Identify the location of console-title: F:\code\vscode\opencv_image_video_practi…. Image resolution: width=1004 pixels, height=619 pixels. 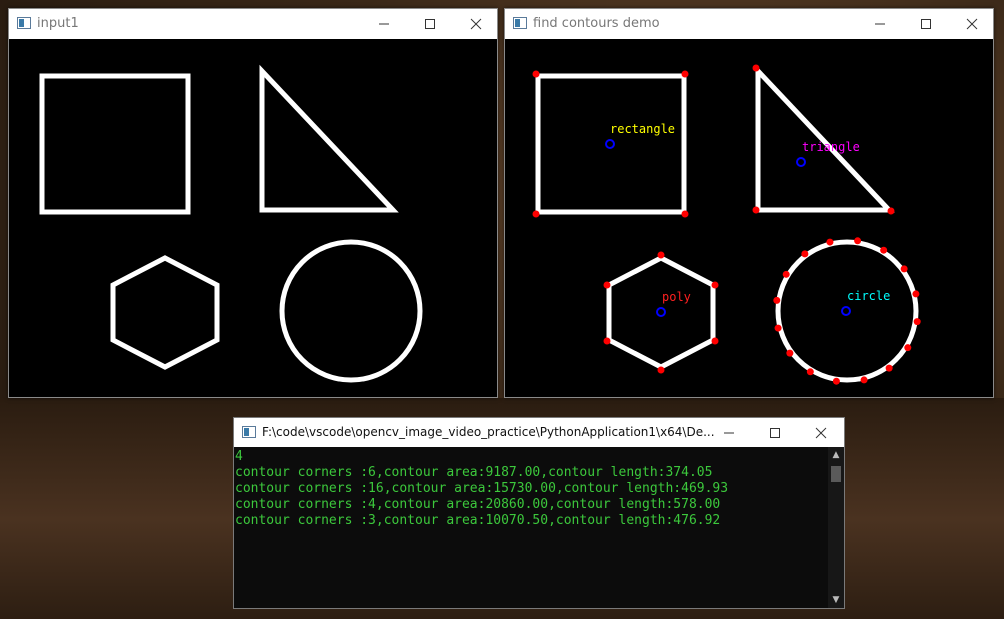
(488, 432).